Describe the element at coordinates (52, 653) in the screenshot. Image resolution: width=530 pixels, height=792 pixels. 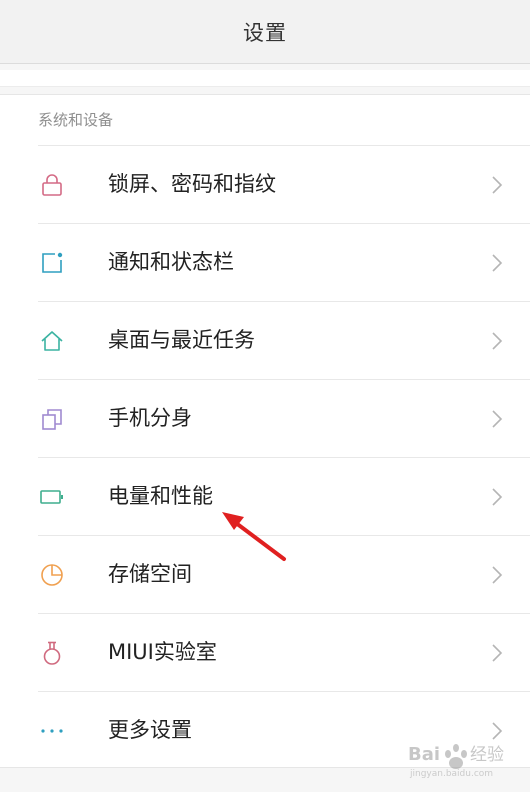
I see `lab-flask-icon` at that location.